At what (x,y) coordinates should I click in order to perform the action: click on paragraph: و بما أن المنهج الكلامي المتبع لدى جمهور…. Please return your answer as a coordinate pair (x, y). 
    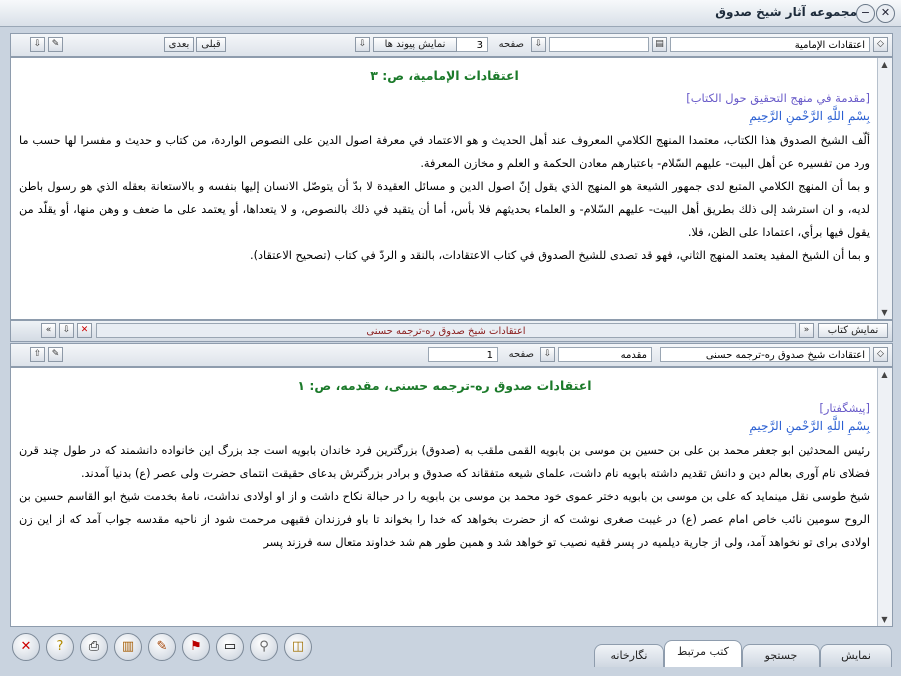
    Looking at the image, I should click on (444, 209).